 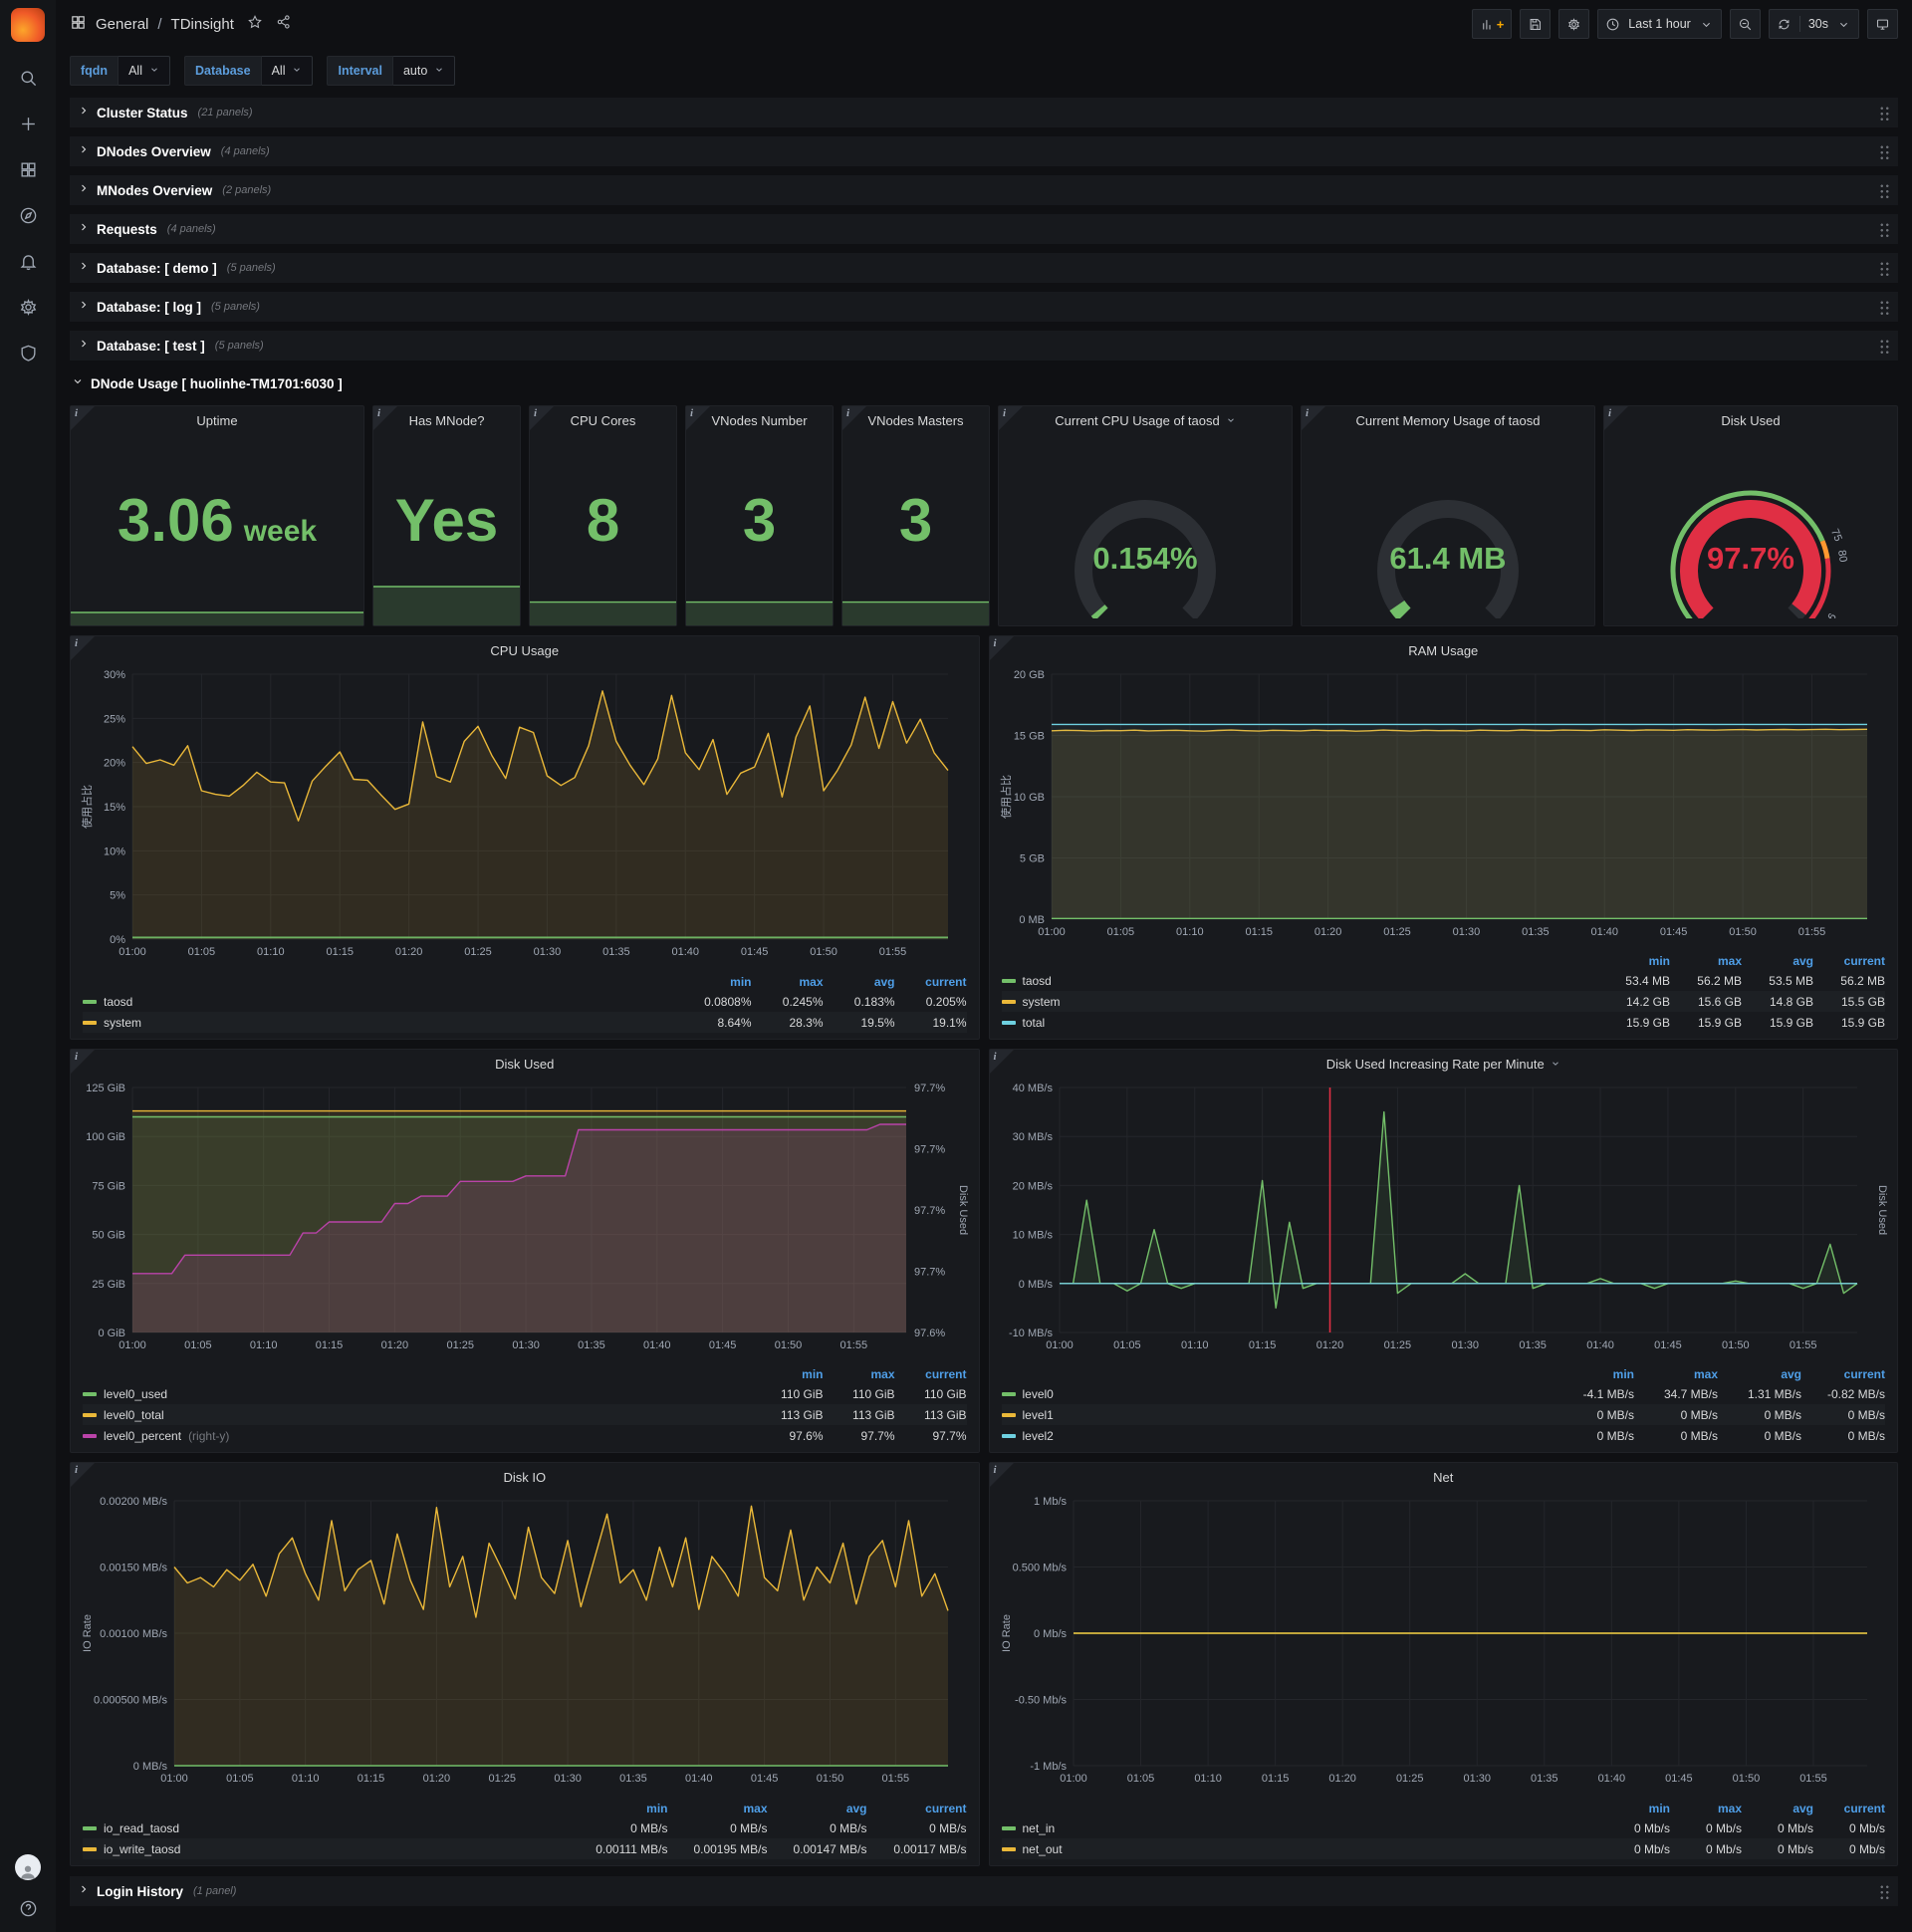 I want to click on dashboard-row: MNodes Overview (2 panels), so click(x=984, y=190).